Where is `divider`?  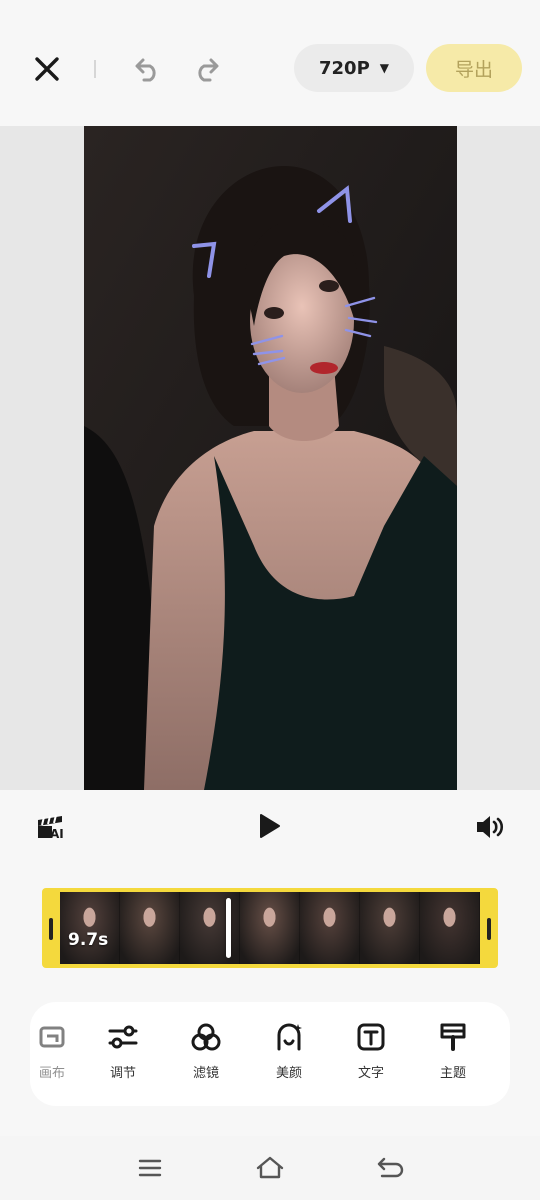 divider is located at coordinates (95, 69).